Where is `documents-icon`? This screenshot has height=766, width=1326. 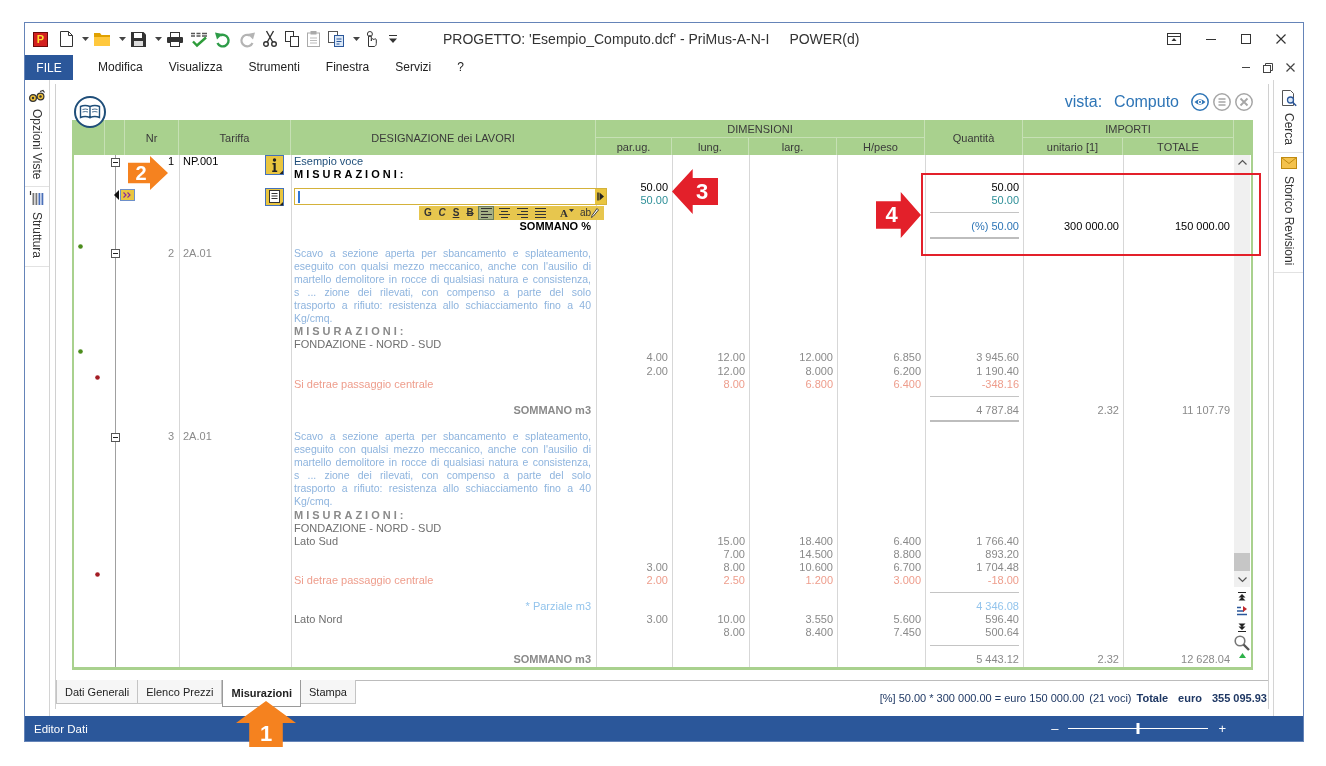
documents-icon is located at coordinates (336, 39).